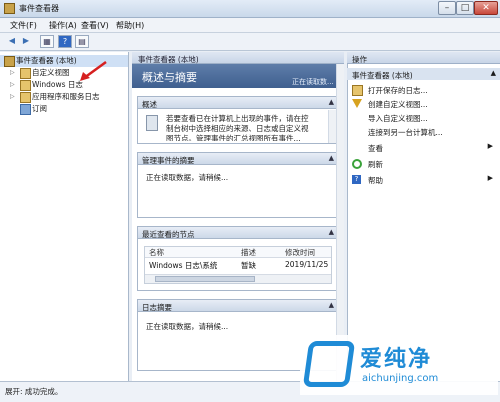 This screenshot has width=500, height=402. Describe the element at coordinates (183, 265) in the screenshot. I see `row-name: Windows 日志\系统` at that location.